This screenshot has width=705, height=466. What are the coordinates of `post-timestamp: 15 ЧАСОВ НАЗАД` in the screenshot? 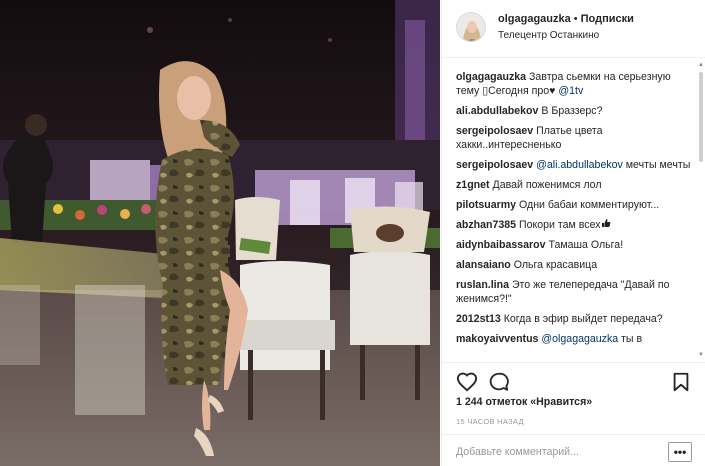 It's located at (490, 421).